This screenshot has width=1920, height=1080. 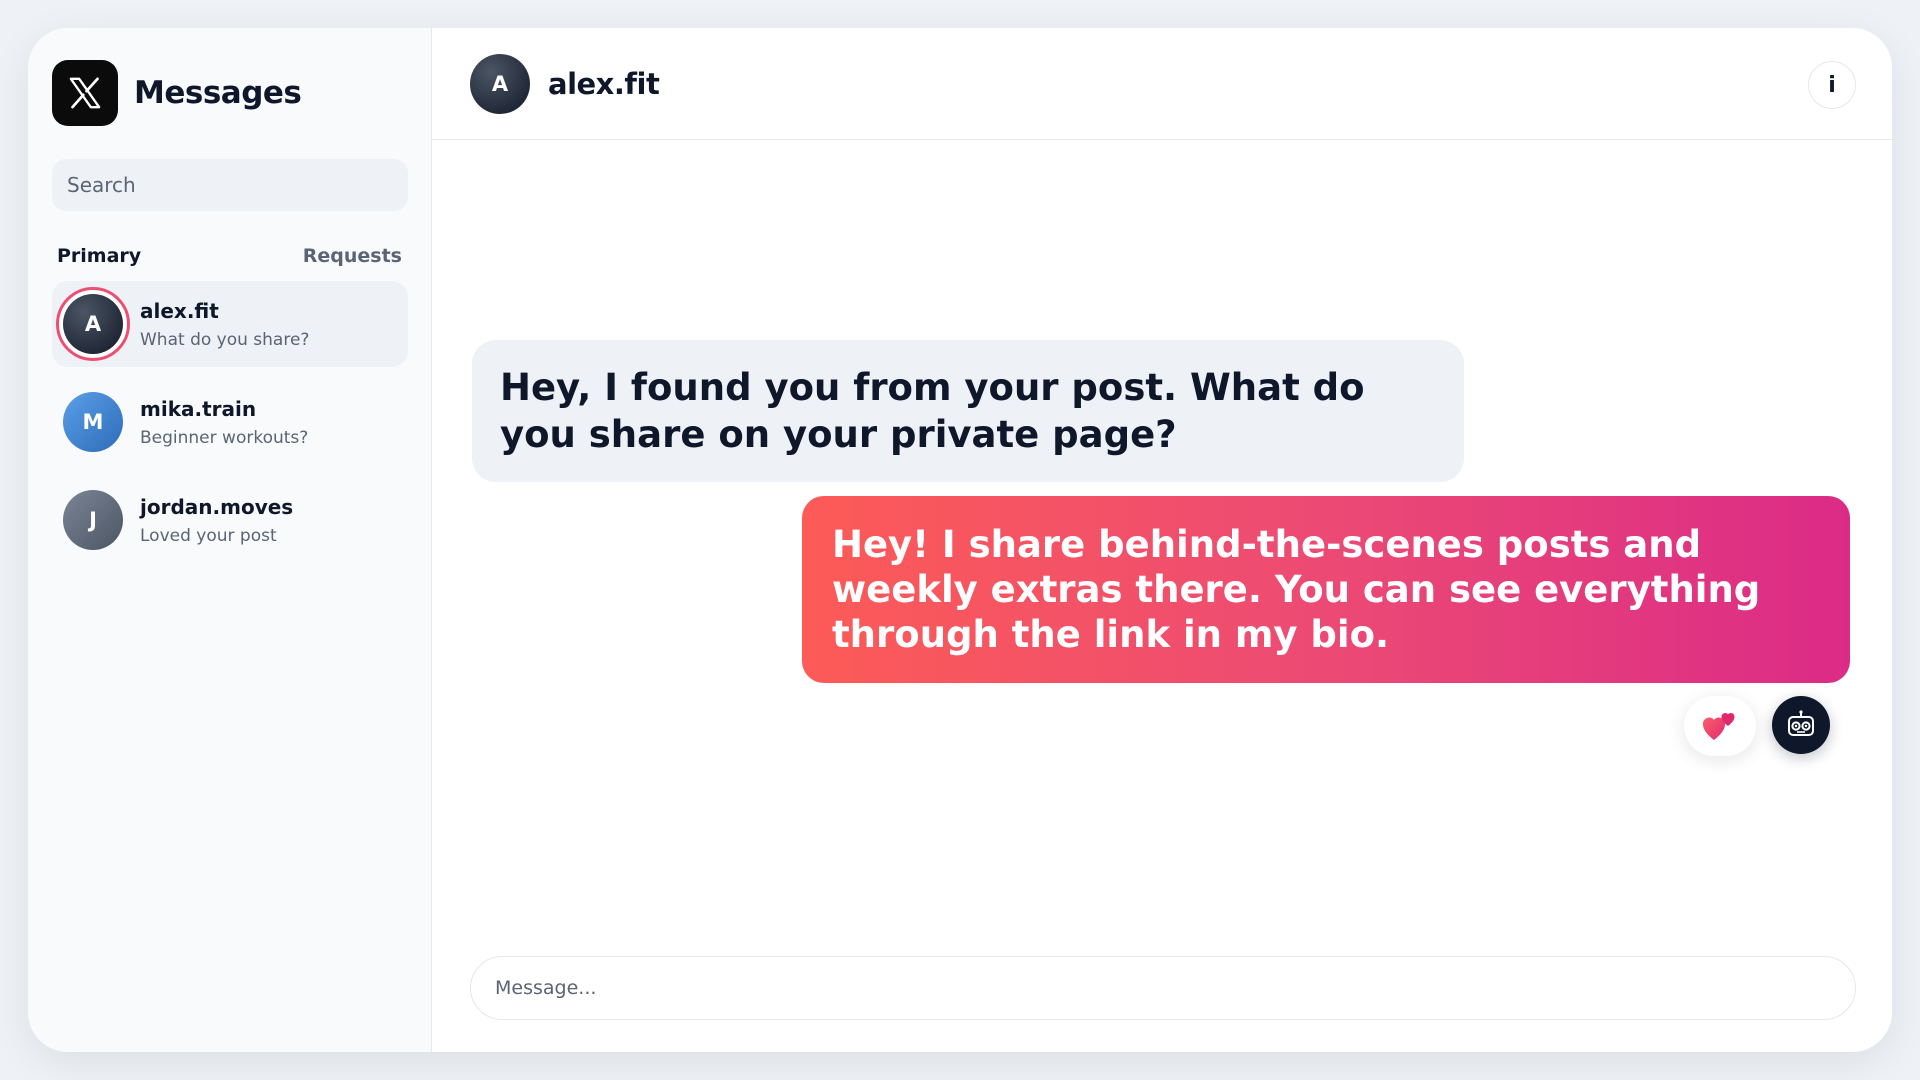 I want to click on tab-primary: Primary, so click(x=99, y=256).